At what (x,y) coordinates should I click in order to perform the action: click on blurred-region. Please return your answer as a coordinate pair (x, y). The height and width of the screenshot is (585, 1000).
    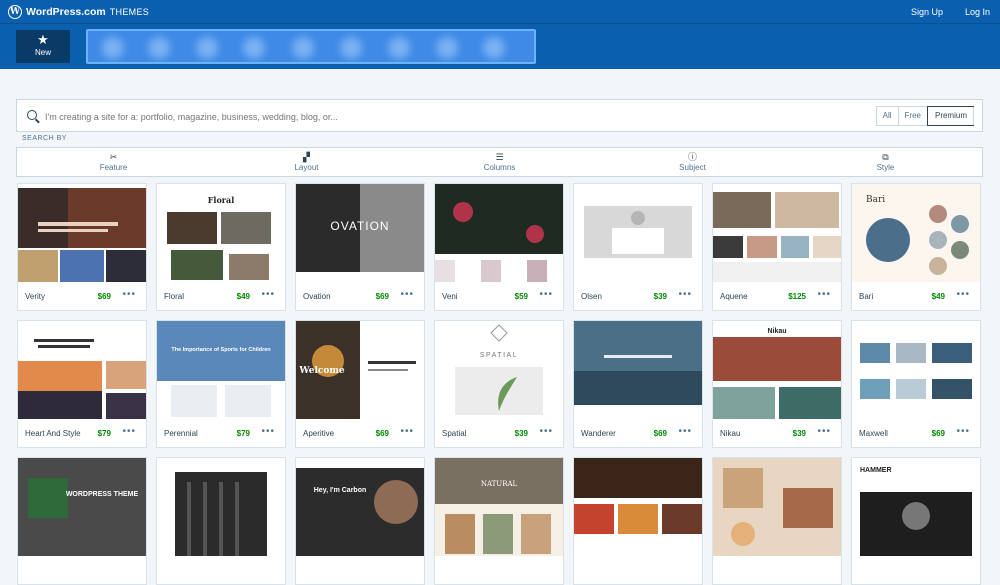
    Looking at the image, I should click on (311, 46).